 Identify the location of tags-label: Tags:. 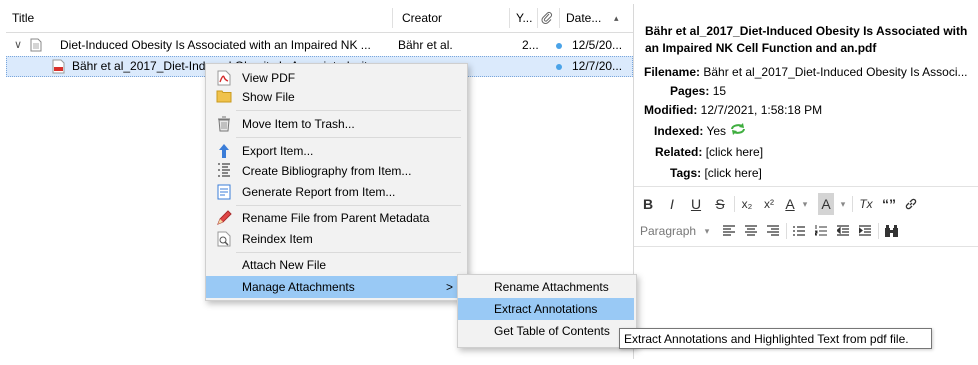
(686, 173).